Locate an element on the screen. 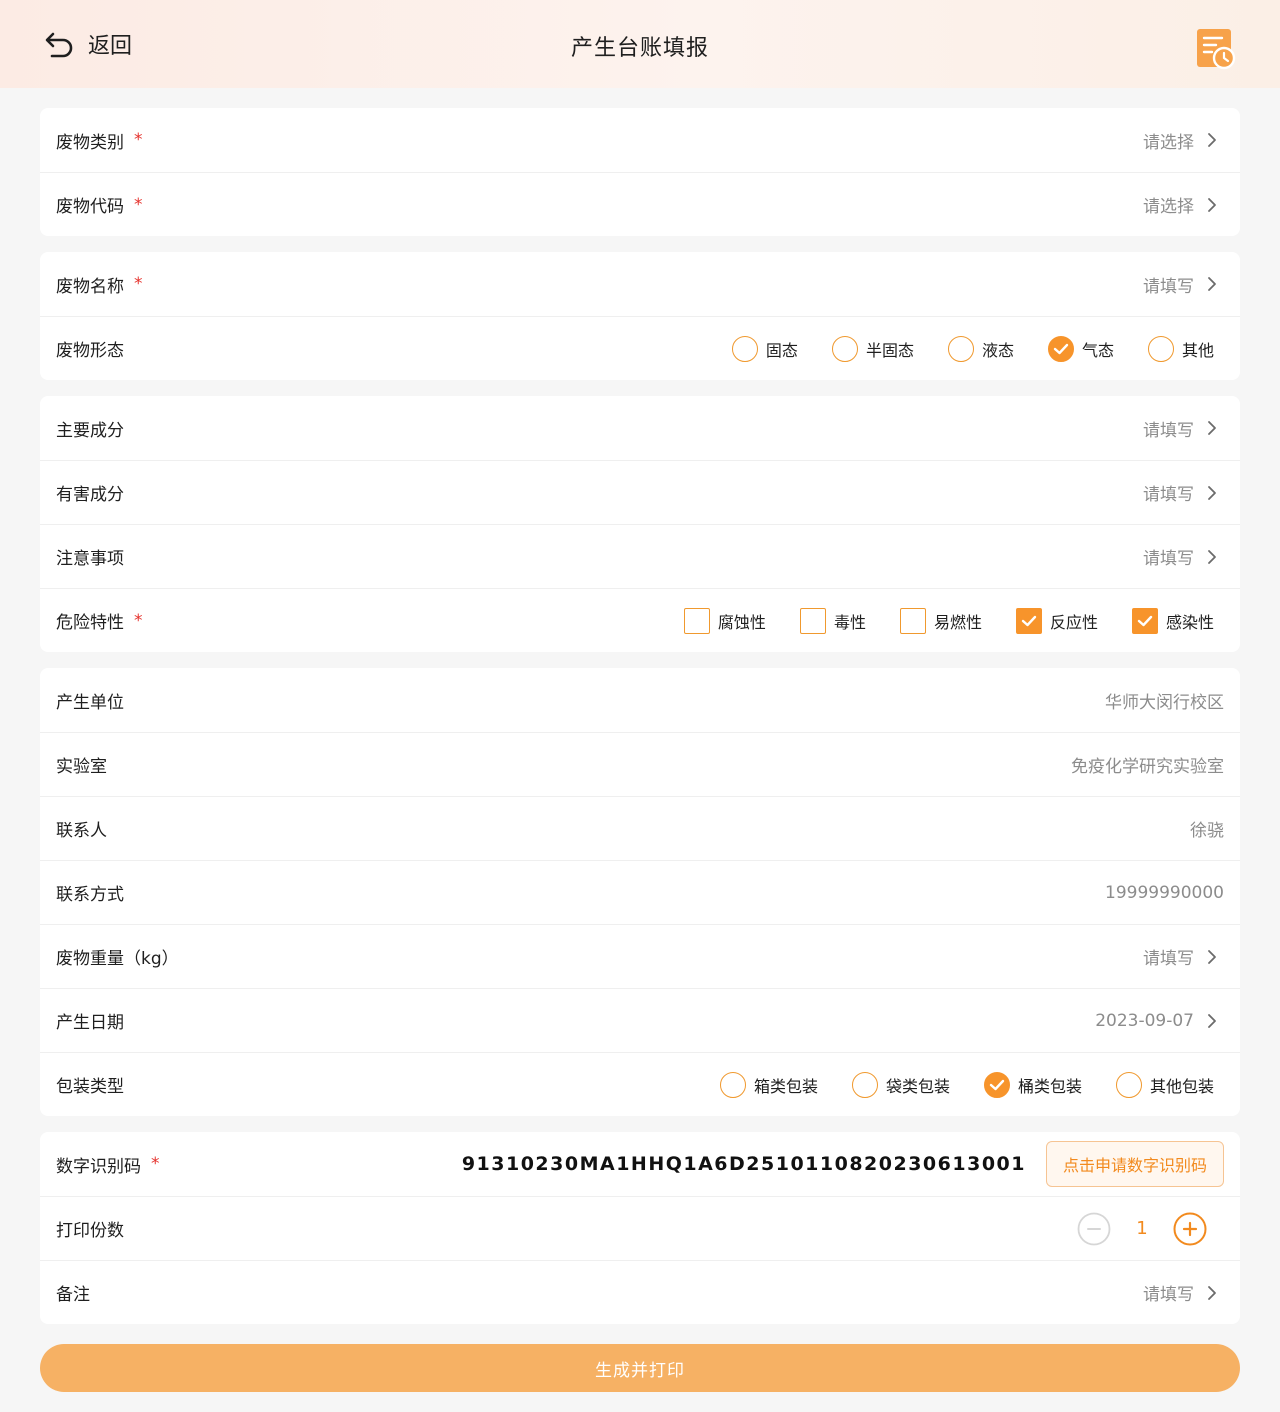 This screenshot has width=1280, height=1412. checkbox-toxic: 毒性 is located at coordinates (832, 620).